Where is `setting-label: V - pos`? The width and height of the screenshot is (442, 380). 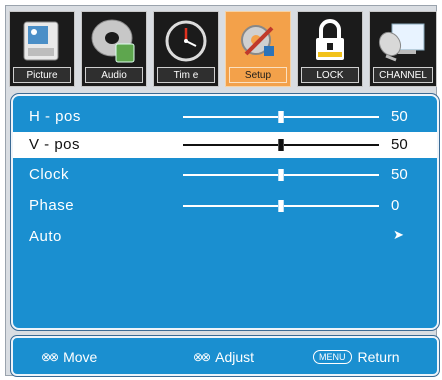
setting-label: V - pos is located at coordinates (55, 144).